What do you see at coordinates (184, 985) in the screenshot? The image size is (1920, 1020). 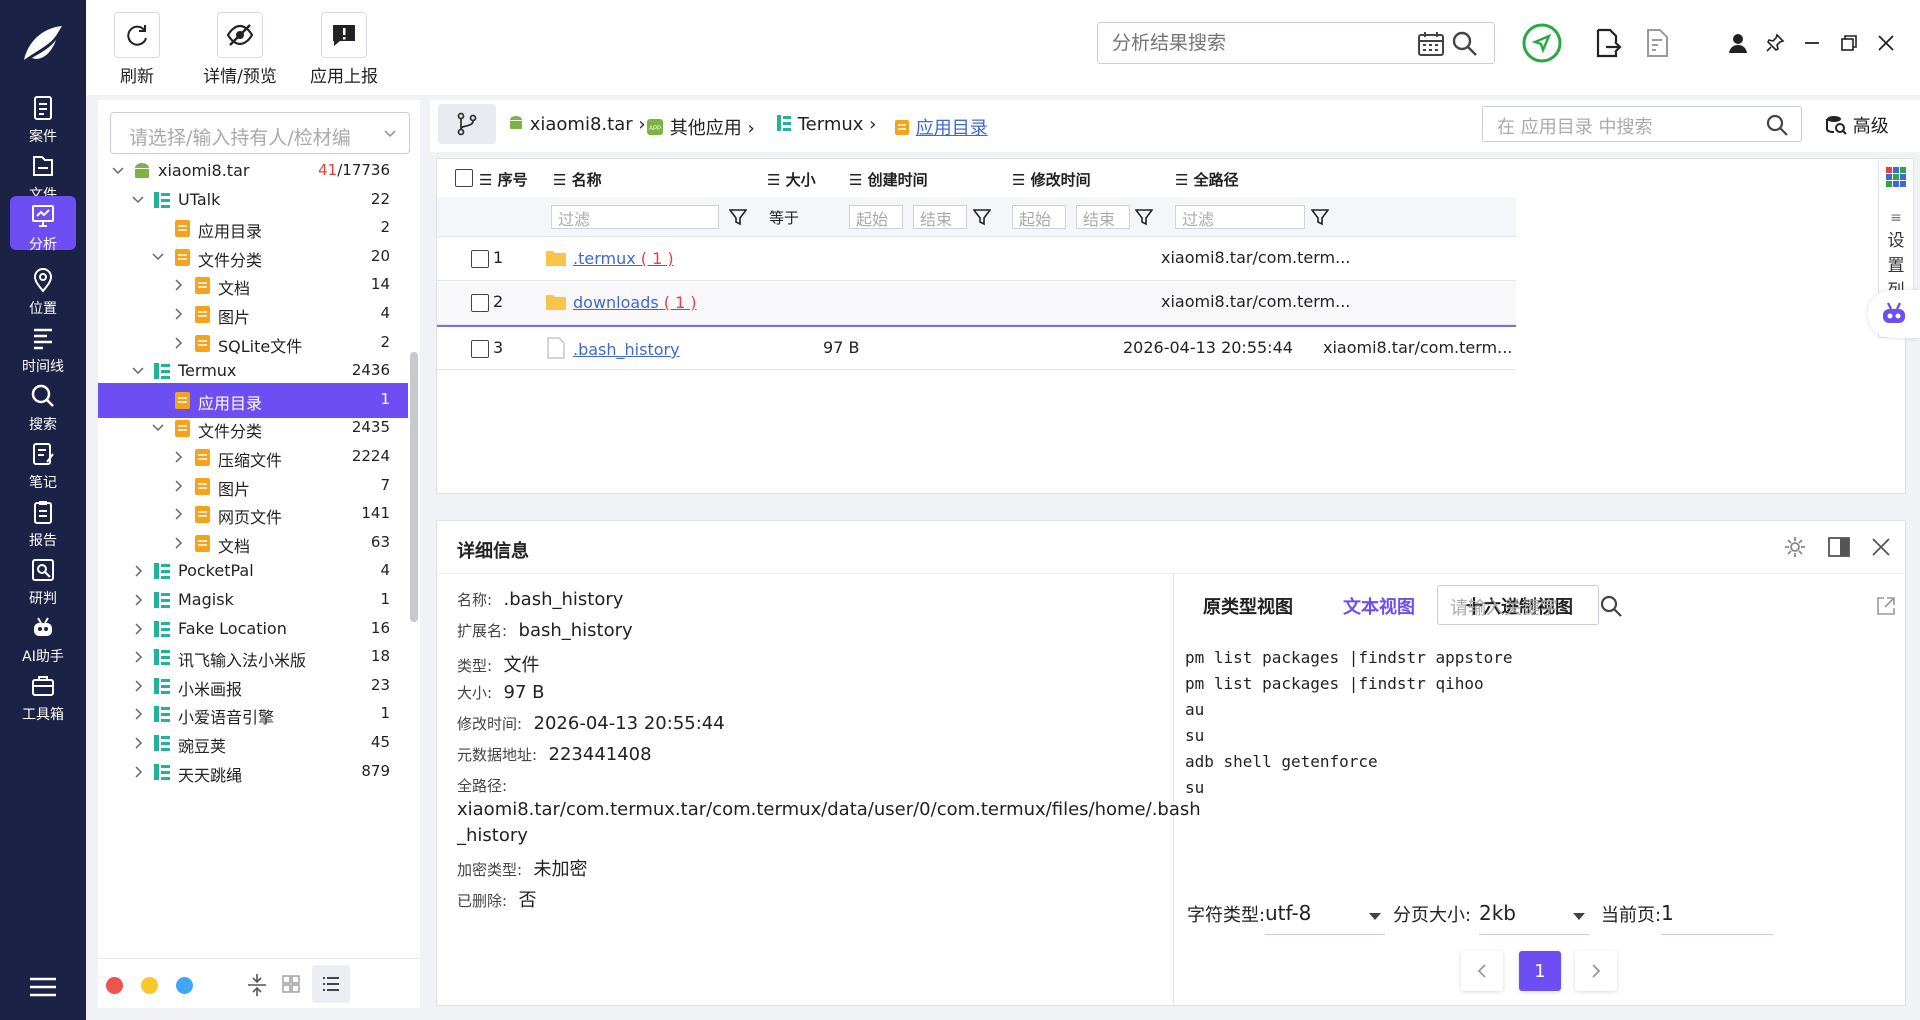 I see `blue-filter-dot` at bounding box center [184, 985].